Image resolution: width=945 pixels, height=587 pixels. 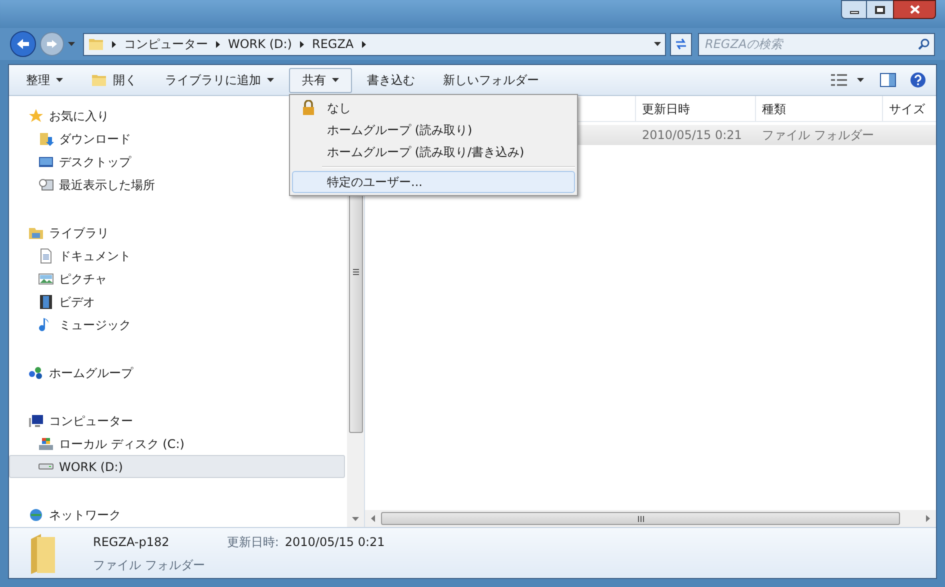 What do you see at coordinates (839, 80) in the screenshot?
I see `view-list-icon` at bounding box center [839, 80].